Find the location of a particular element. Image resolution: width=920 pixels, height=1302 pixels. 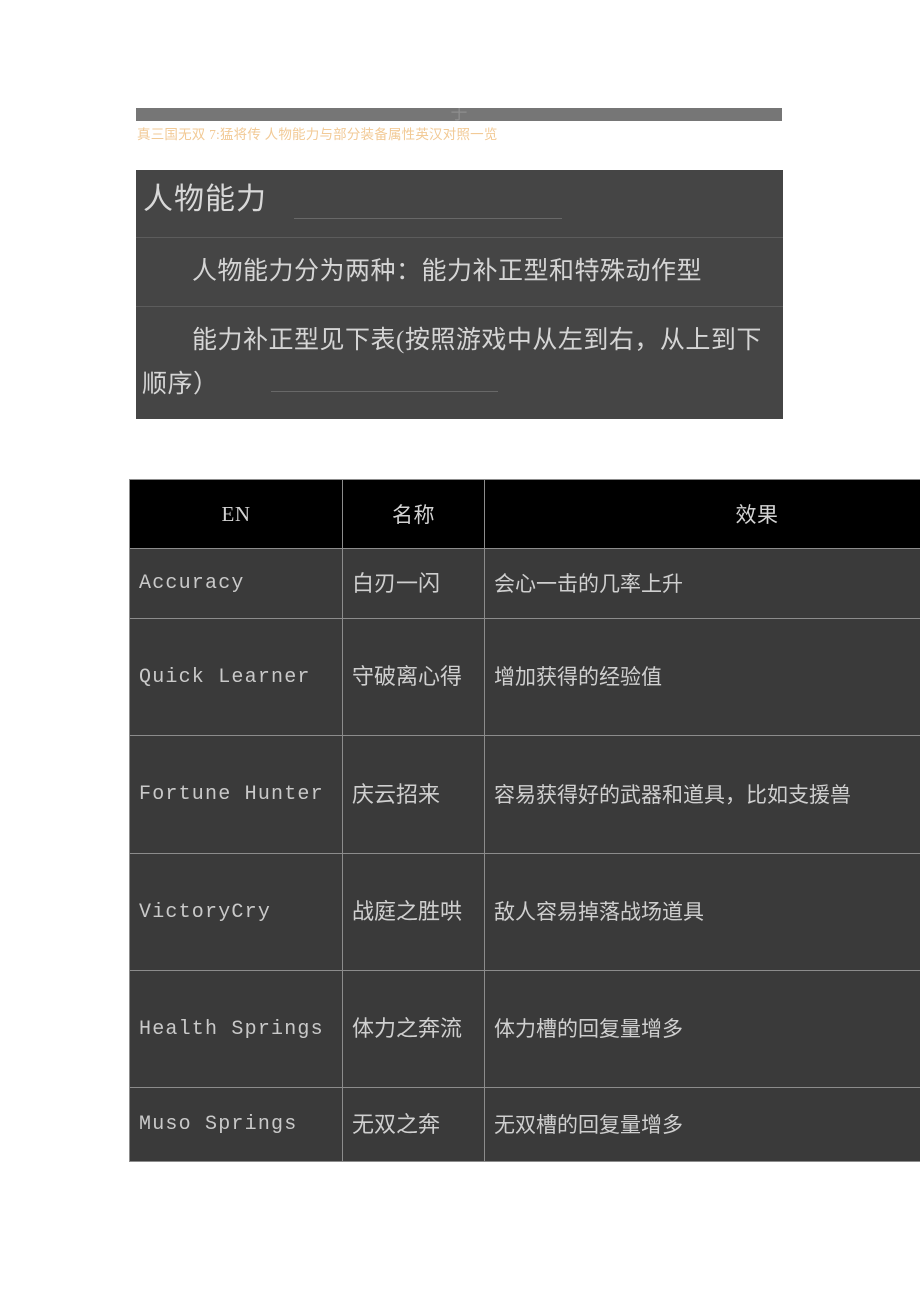

page-title: 真三国无双 7:猛将传 人物能力与部分装备属性英汉对照一览 is located at coordinates (317, 134).